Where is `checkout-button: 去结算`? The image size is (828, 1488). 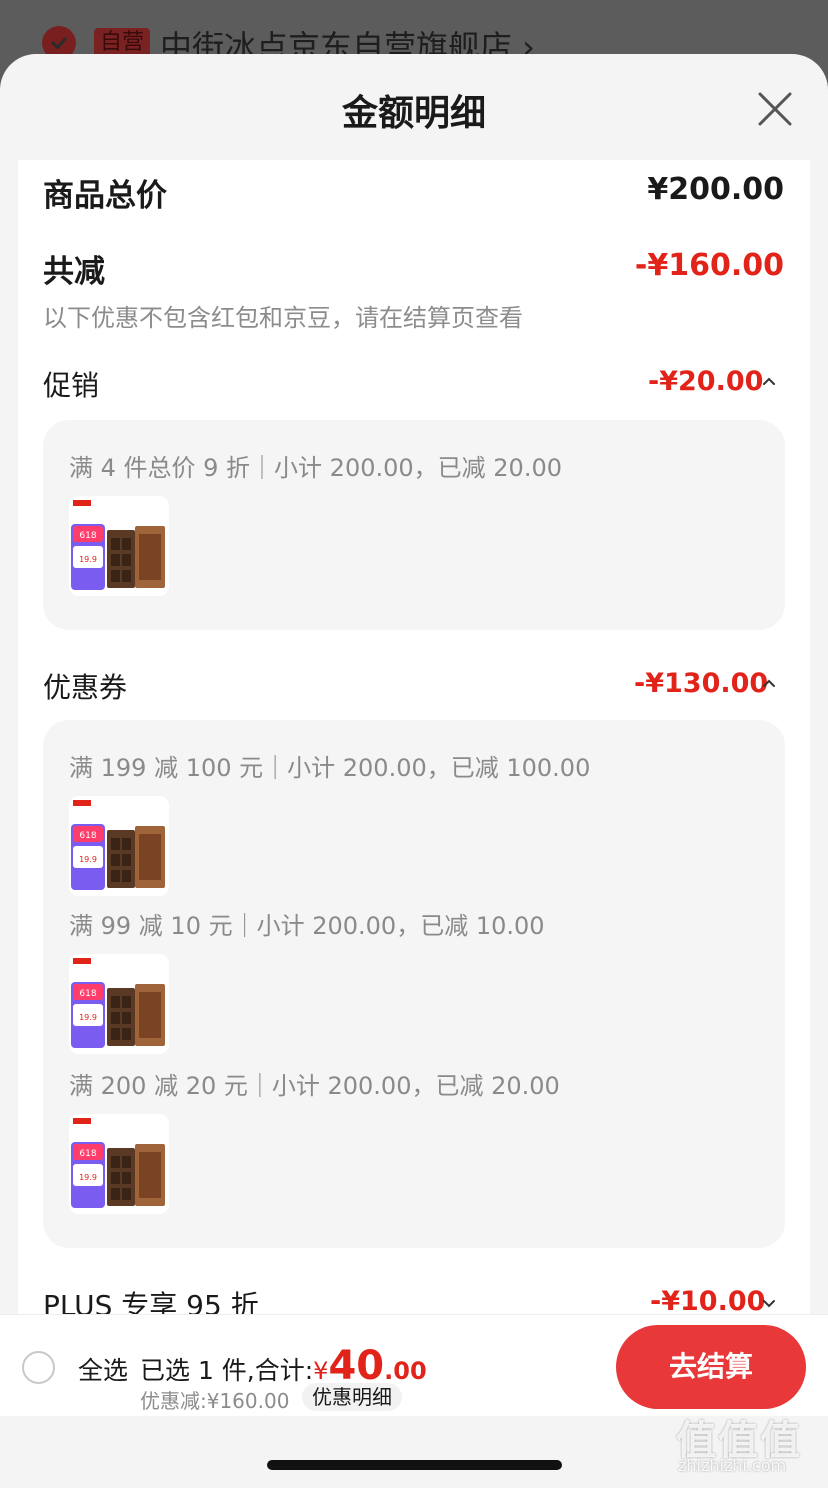 checkout-button: 去结算 is located at coordinates (711, 1367).